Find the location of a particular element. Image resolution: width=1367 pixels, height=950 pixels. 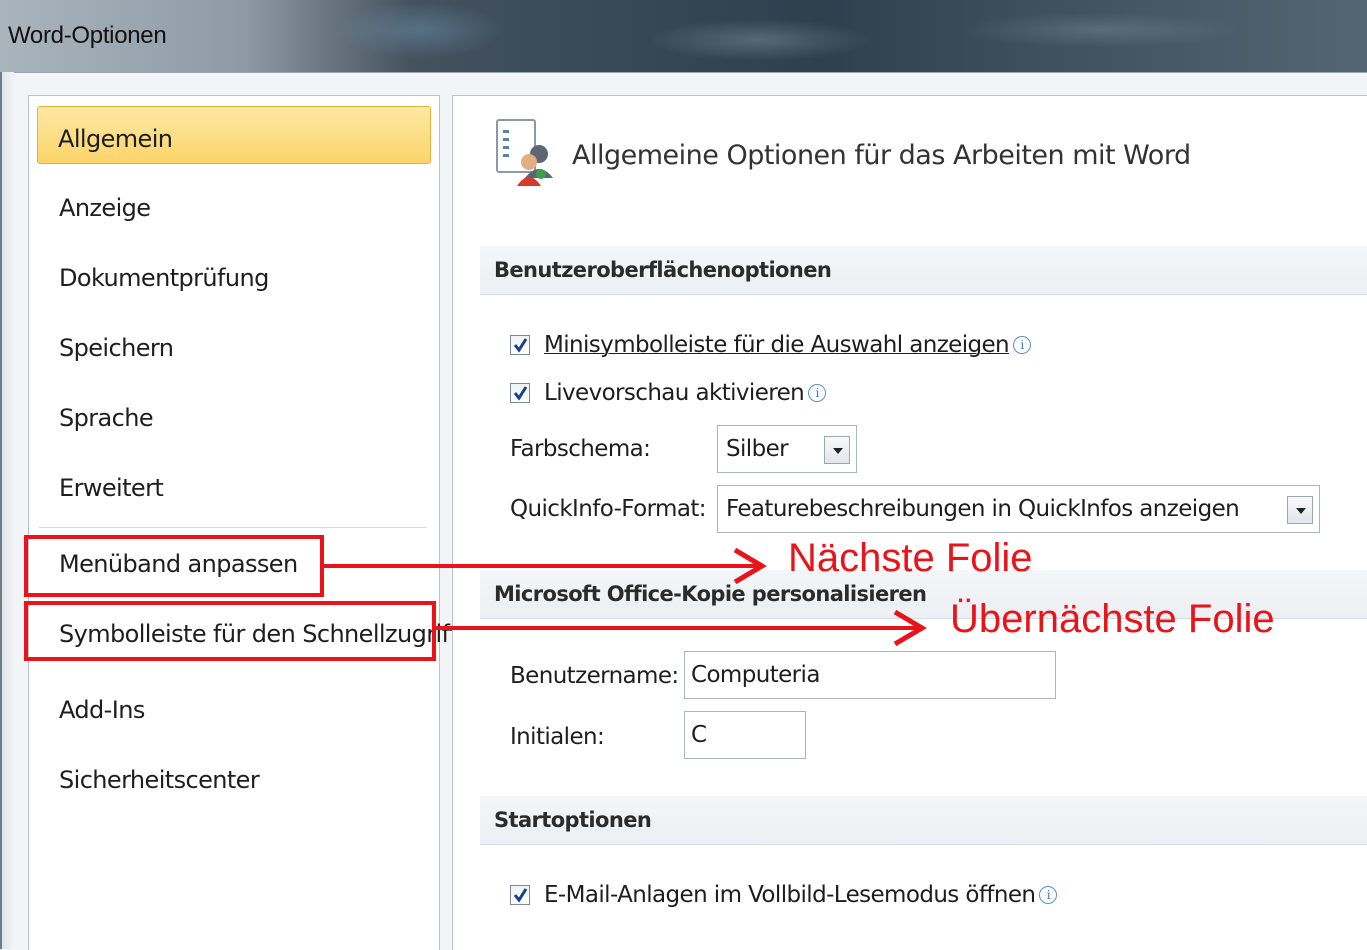

annotation-slide-after-next: Übernächste Folie is located at coordinates (1112, 619).